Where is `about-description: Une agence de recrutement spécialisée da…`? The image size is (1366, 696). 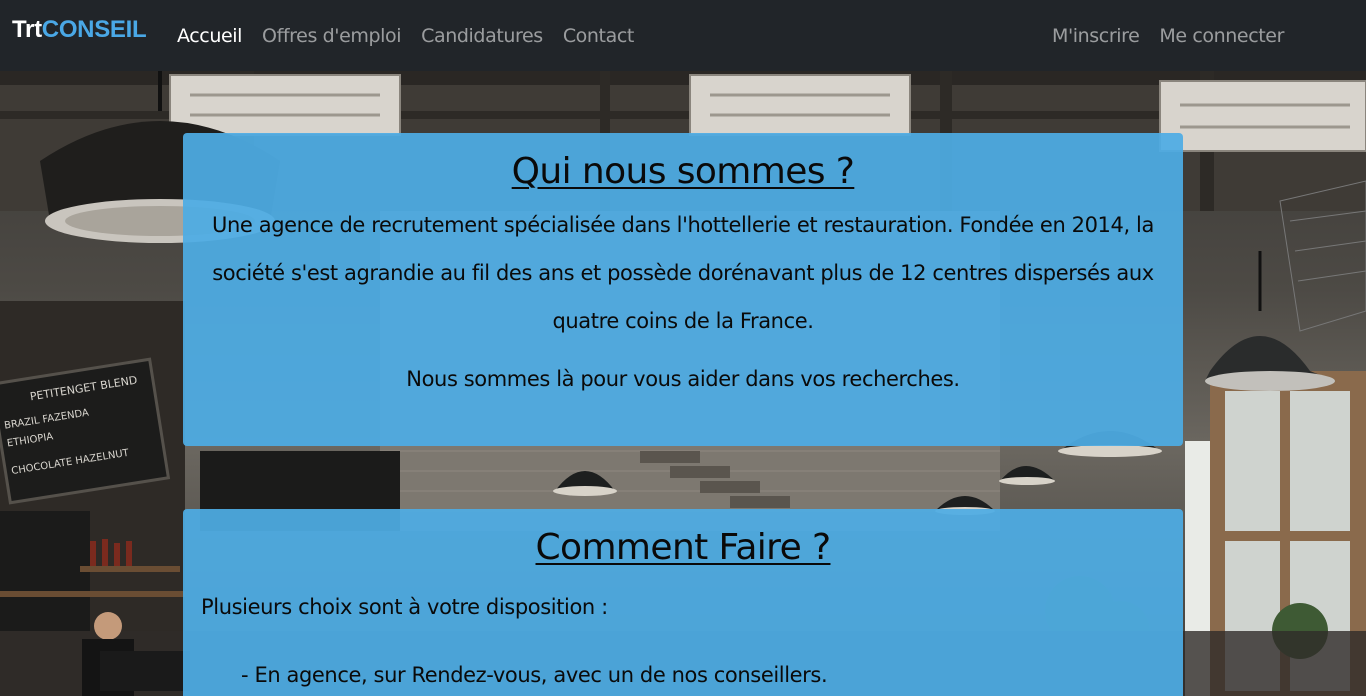 about-description: Une agence de recrutement spécialisée da… is located at coordinates (683, 273).